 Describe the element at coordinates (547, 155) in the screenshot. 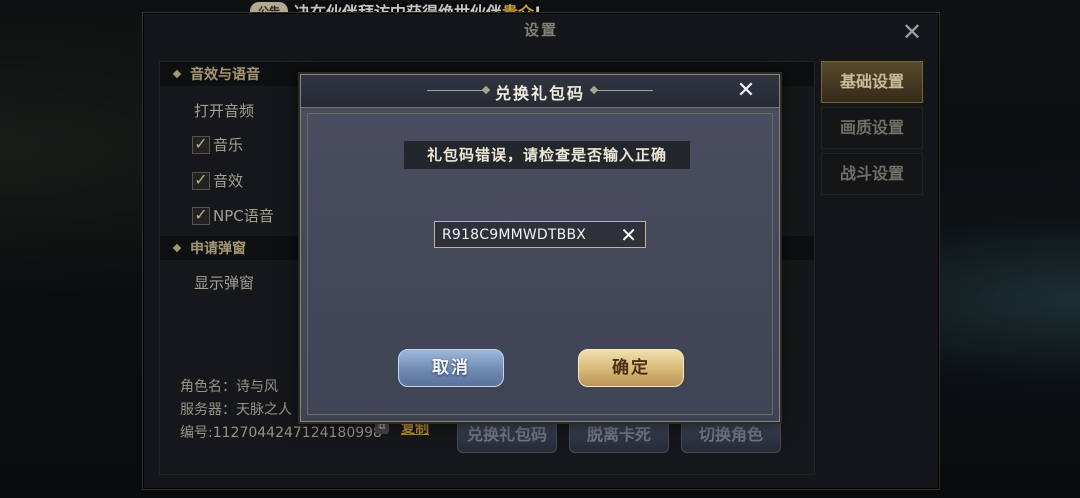

I see `error-message: 礼包码错误，请检查是否输入正确` at that location.